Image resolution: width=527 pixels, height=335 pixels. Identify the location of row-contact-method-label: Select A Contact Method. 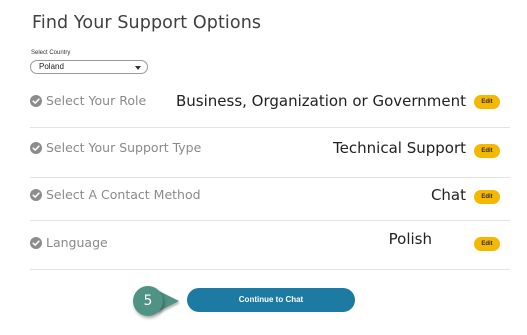
(123, 194).